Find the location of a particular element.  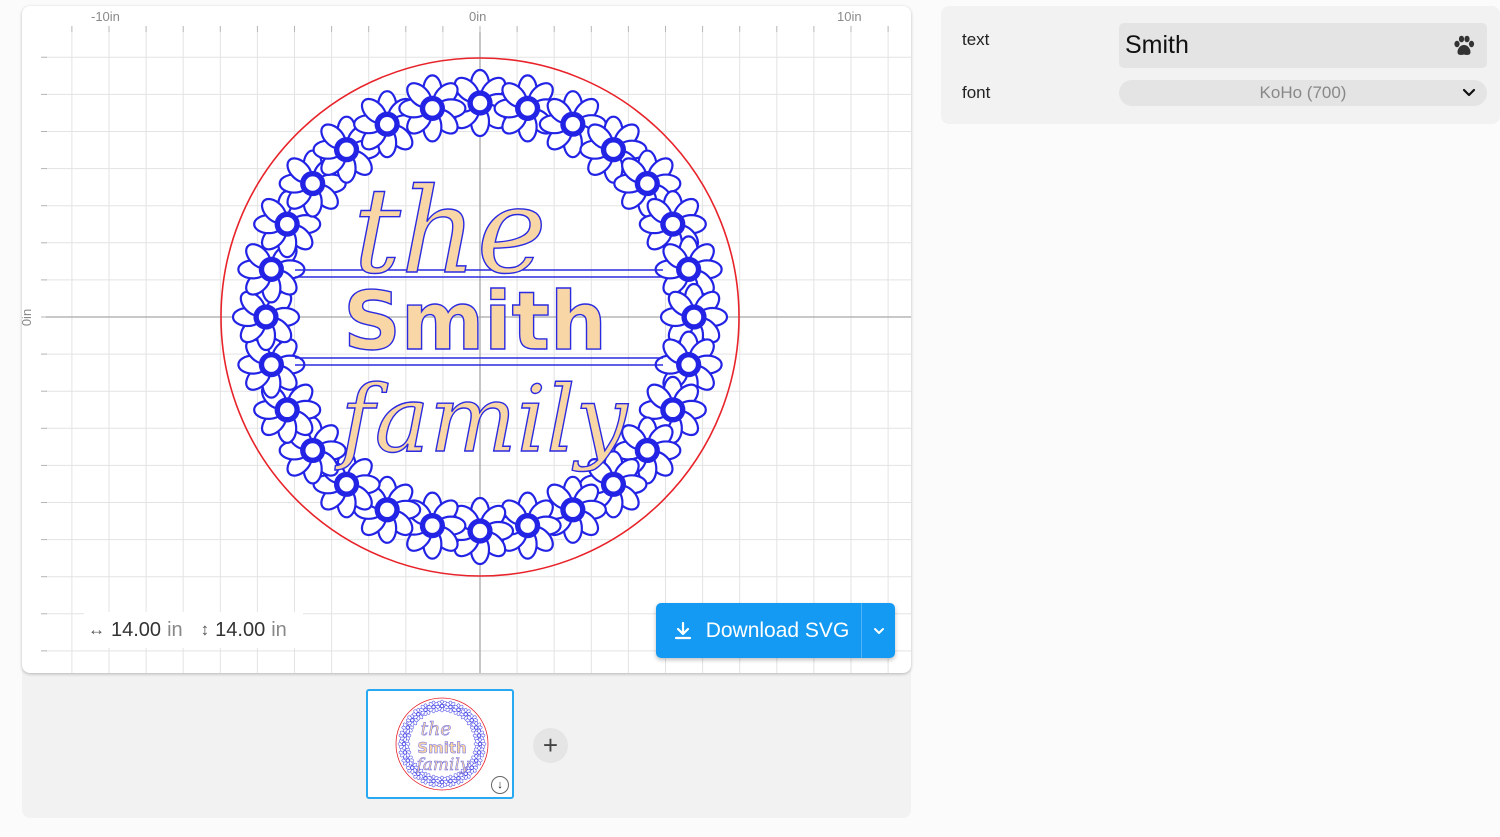

horizontal-arrows-icon: ↔ is located at coordinates (96, 629).